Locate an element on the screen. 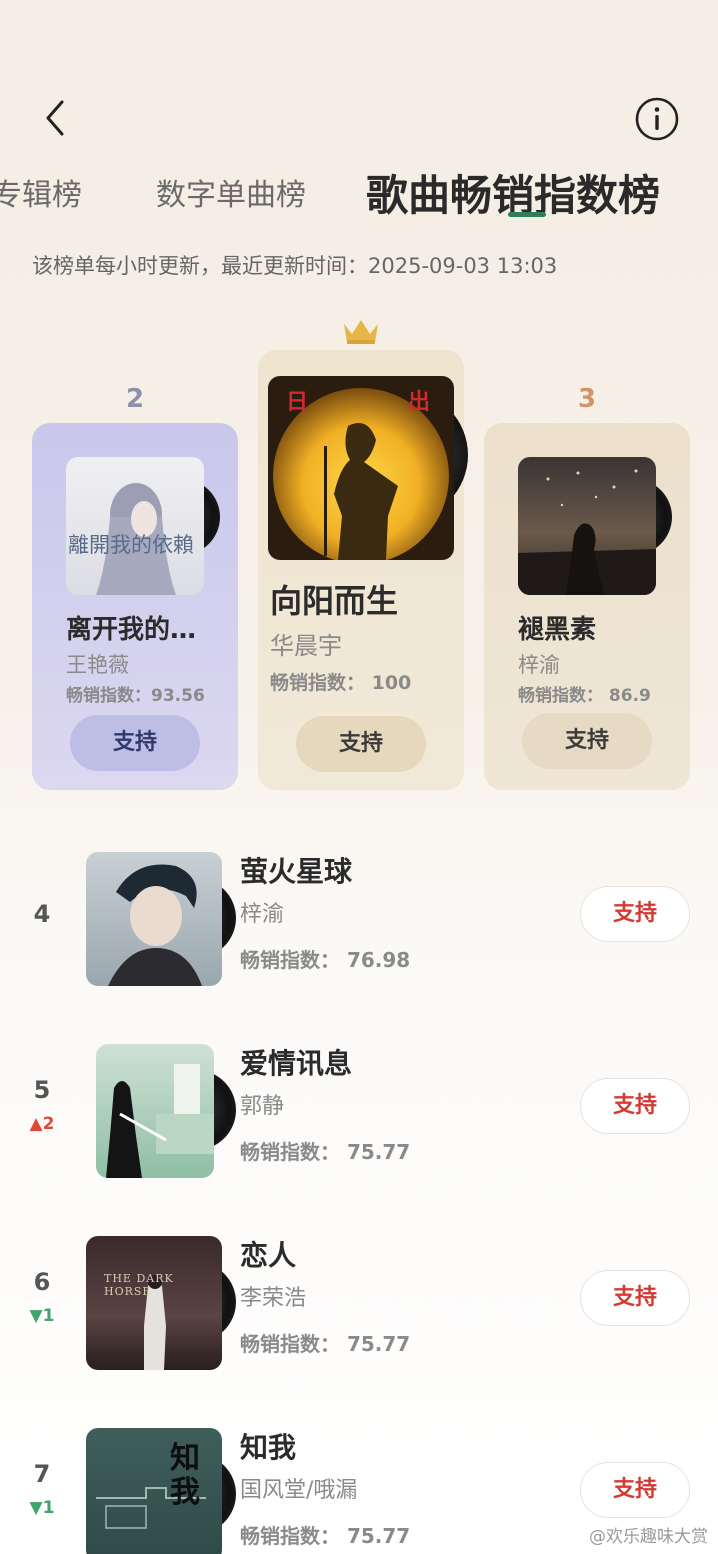 This screenshot has width=718, height=1554. chart-tabs: 专辑榜 数字单曲榜 歌曲畅销指数榜 is located at coordinates (359, 194).